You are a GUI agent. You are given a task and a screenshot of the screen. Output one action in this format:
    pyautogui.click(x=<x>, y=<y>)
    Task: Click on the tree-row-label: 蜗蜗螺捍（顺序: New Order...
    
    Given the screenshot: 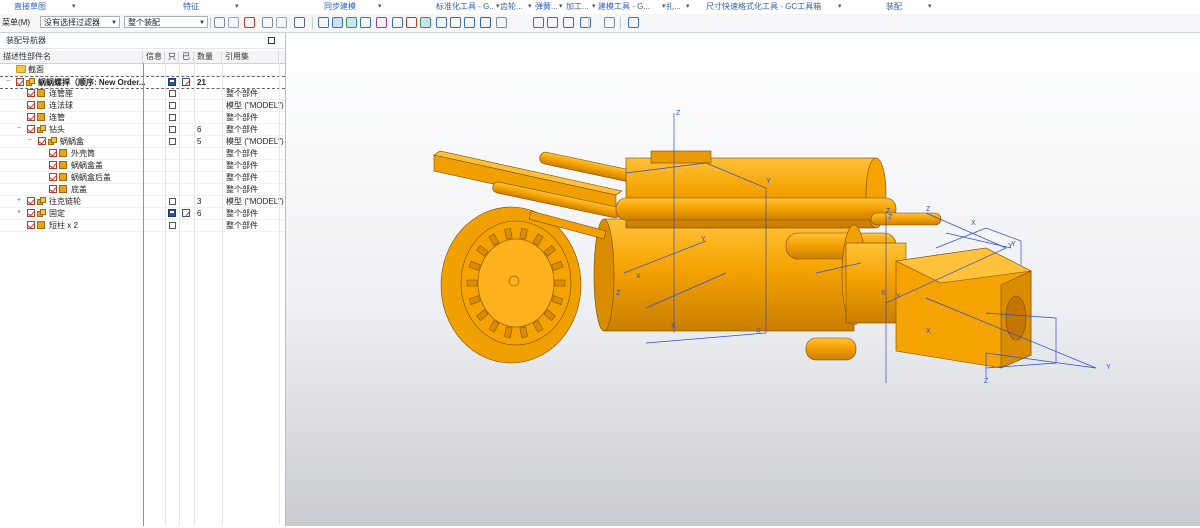 What is the action you would take?
    pyautogui.click(x=92, y=82)
    